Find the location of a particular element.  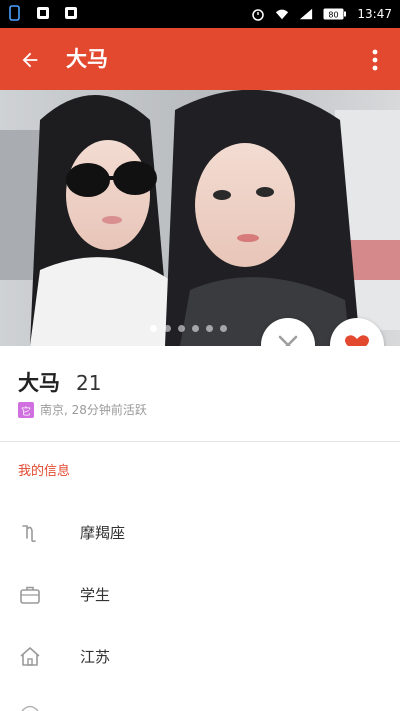

info-row-hometown: 江苏 is located at coordinates (200, 657).